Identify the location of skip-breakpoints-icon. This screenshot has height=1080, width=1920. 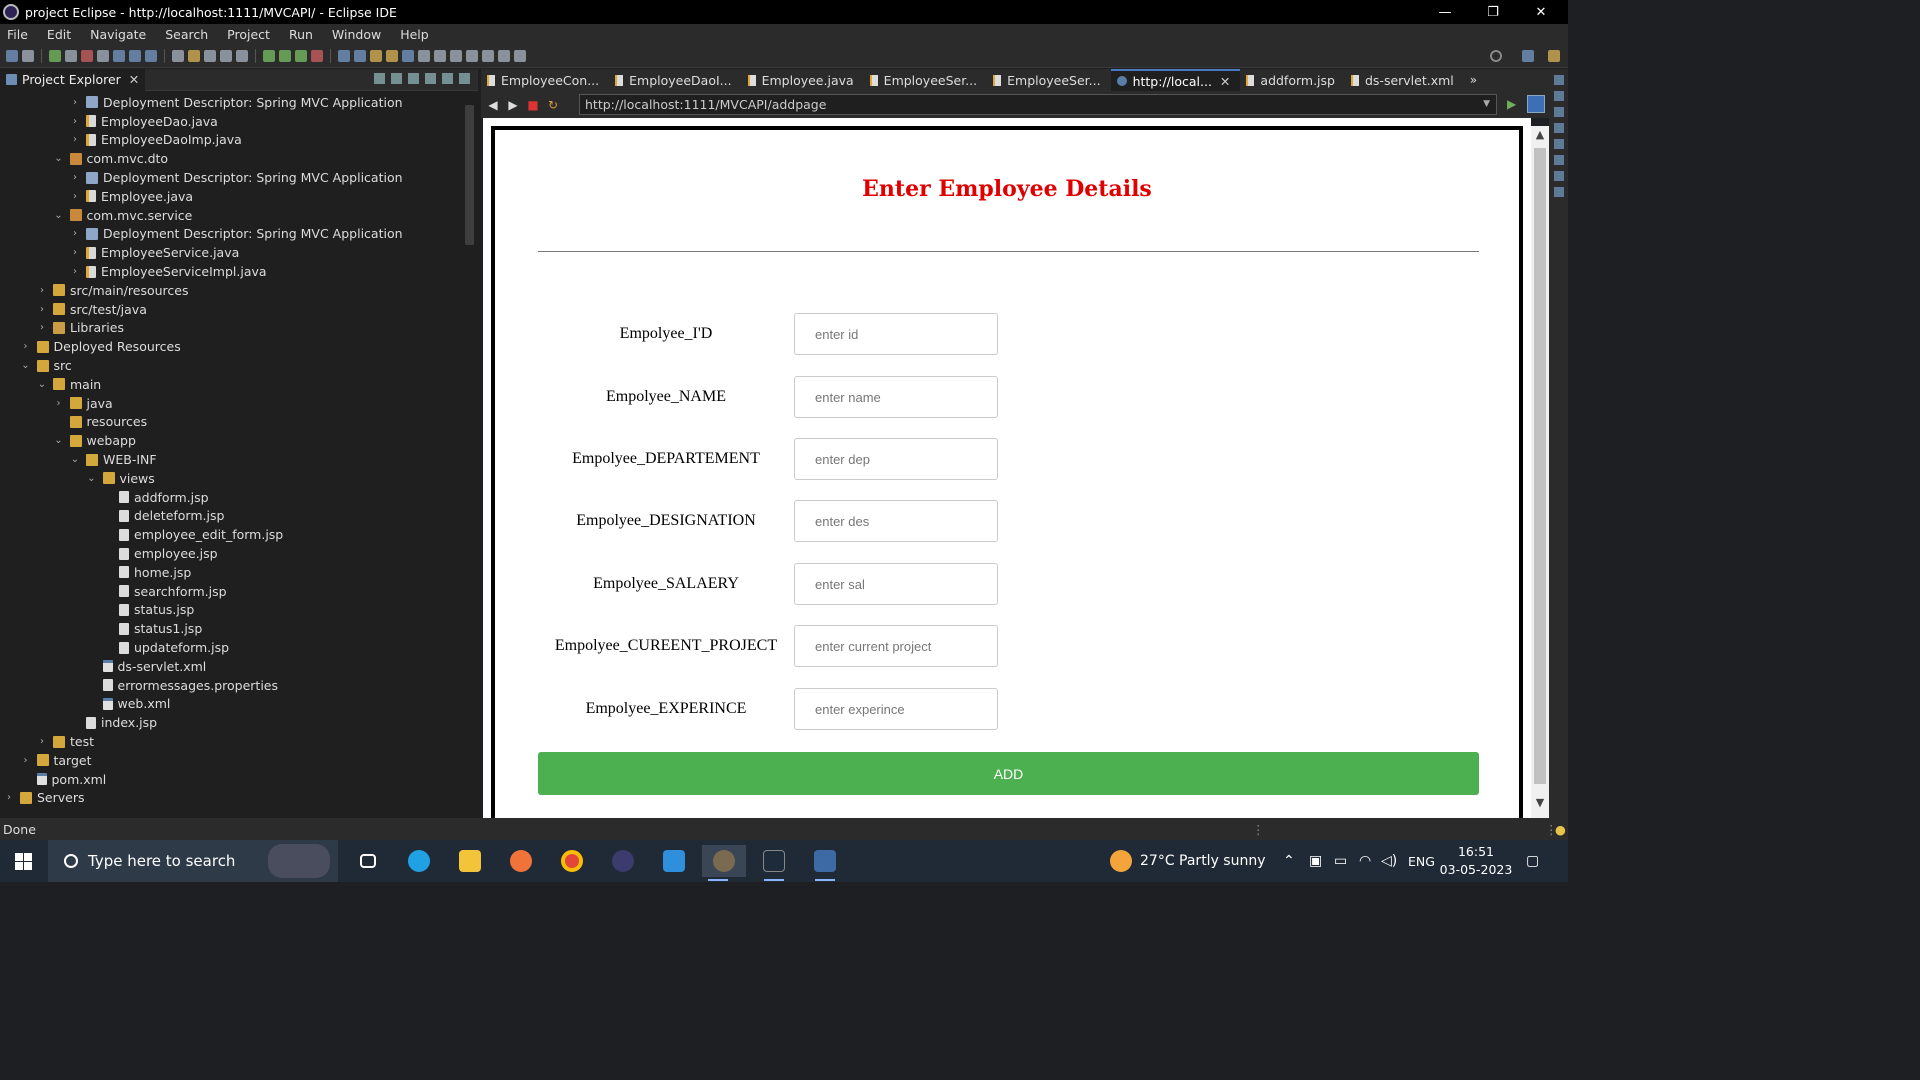
(28, 55).